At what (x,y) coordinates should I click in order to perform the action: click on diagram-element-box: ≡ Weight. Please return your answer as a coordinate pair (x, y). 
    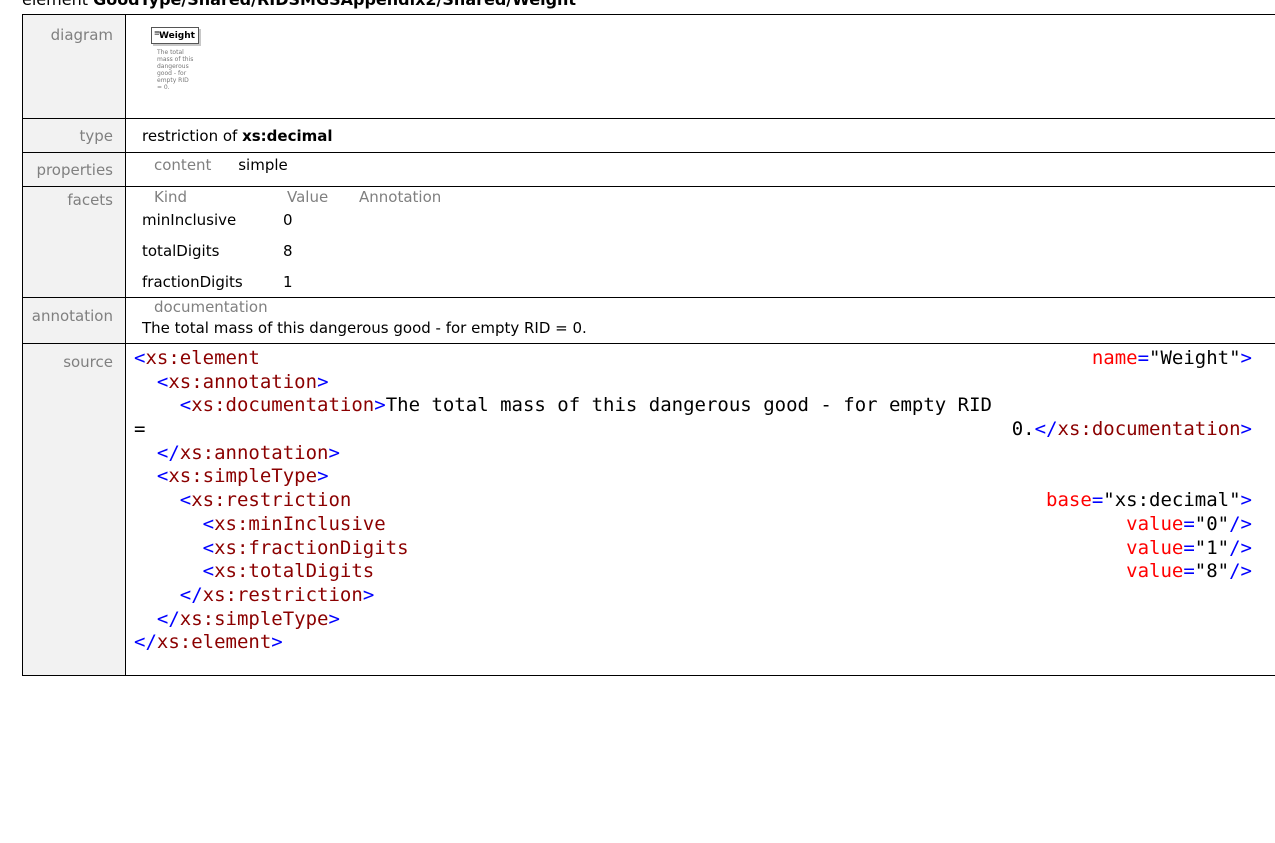
    Looking at the image, I should click on (175, 35).